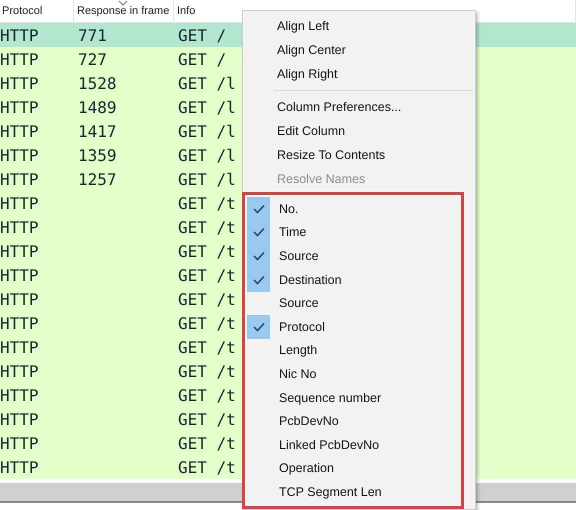 The height and width of the screenshot is (510, 576). What do you see at coordinates (97, 107) in the screenshot?
I see `table-cell: 1489` at bounding box center [97, 107].